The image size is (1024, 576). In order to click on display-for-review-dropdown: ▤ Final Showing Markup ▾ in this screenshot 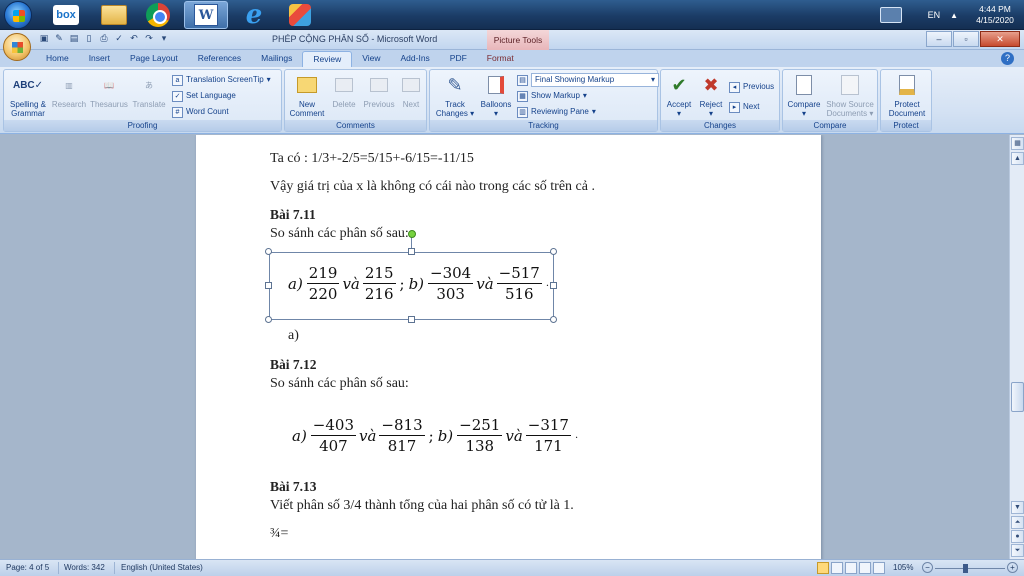, I will do `click(588, 80)`.